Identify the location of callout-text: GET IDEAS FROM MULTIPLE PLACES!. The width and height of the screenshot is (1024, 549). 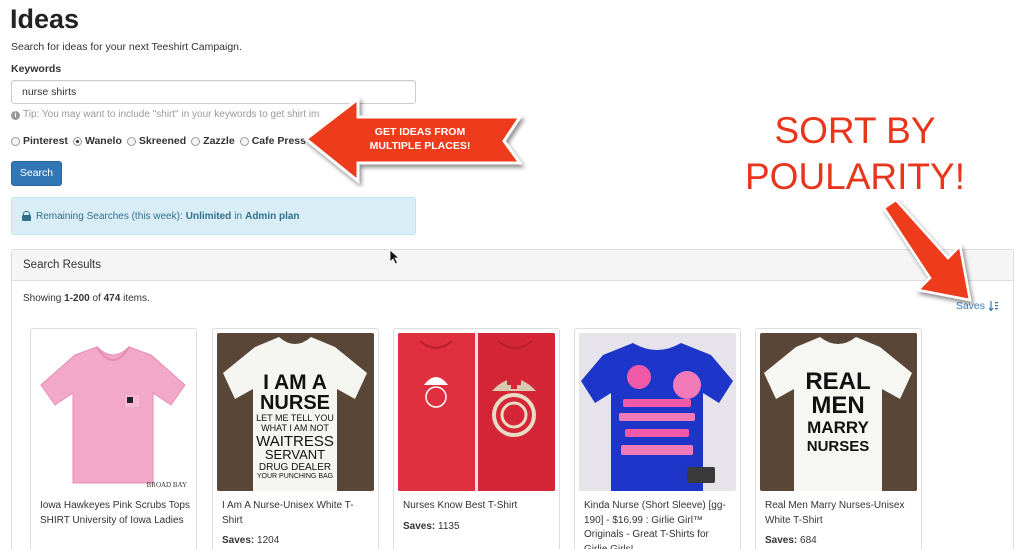
(420, 139).